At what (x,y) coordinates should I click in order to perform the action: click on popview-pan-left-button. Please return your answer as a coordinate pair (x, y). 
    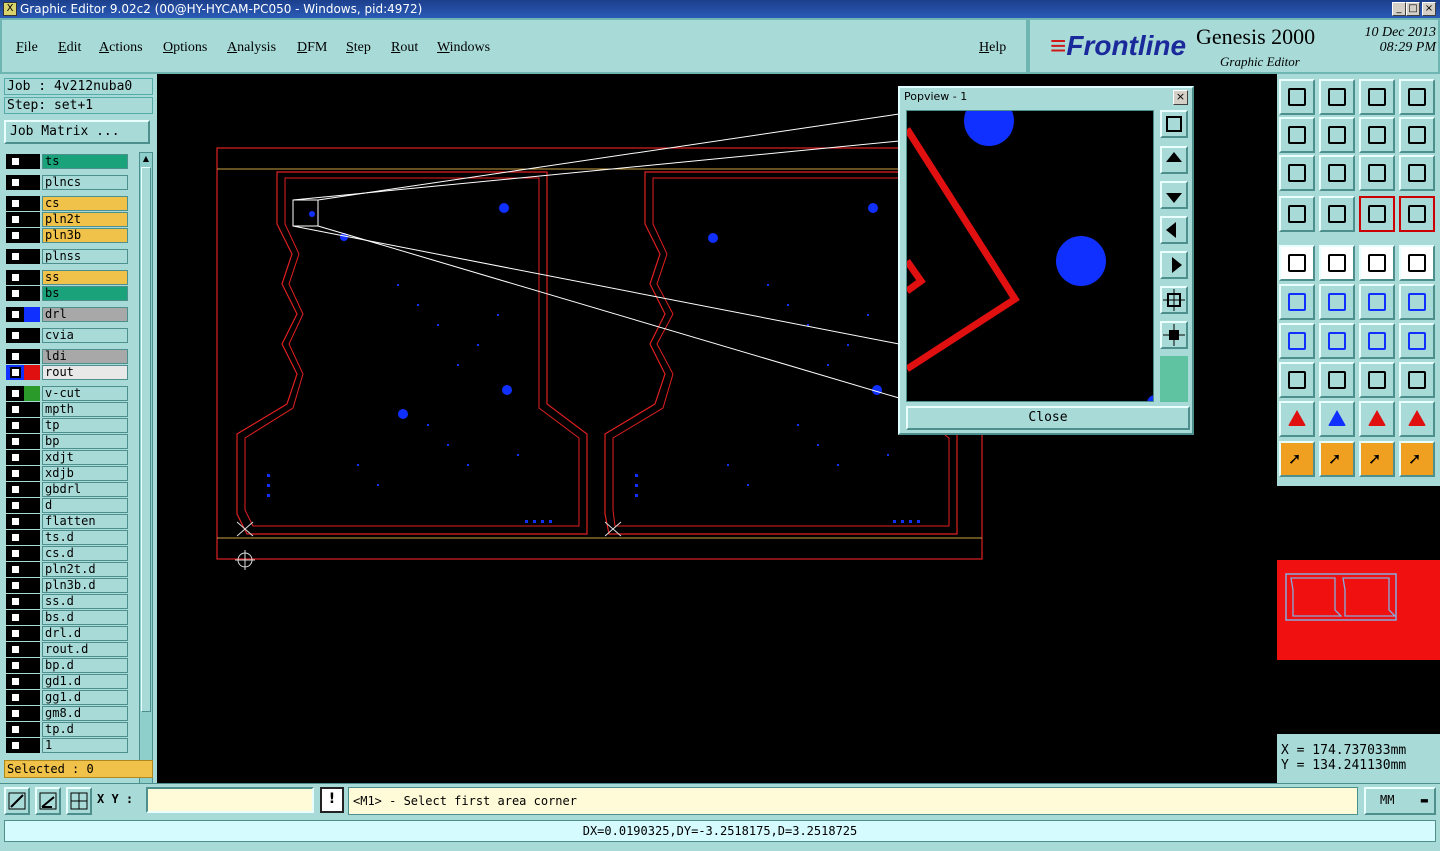
    Looking at the image, I should click on (1174, 230).